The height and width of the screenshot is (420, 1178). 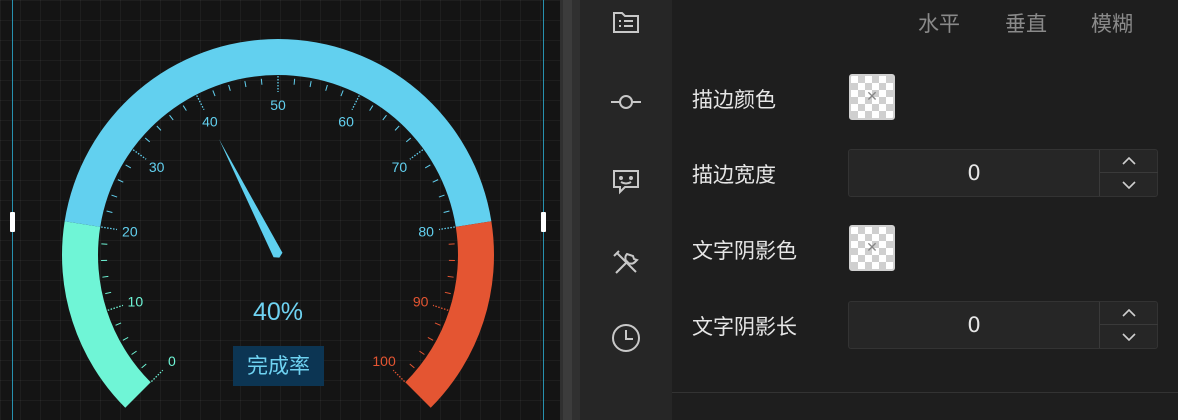 What do you see at coordinates (744, 327) in the screenshot?
I see `text-shadow-length-label: 文字阴影长` at bounding box center [744, 327].